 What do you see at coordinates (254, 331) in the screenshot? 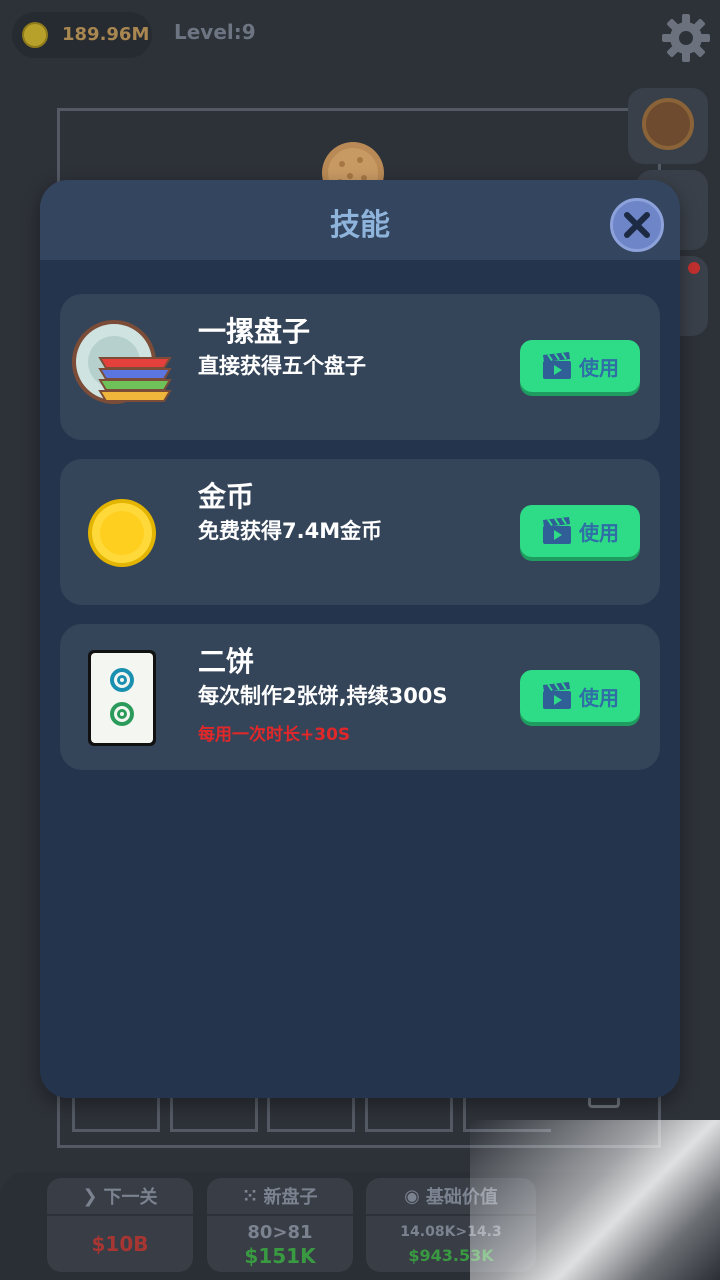
I see `skill-name: 一摞盘子` at bounding box center [254, 331].